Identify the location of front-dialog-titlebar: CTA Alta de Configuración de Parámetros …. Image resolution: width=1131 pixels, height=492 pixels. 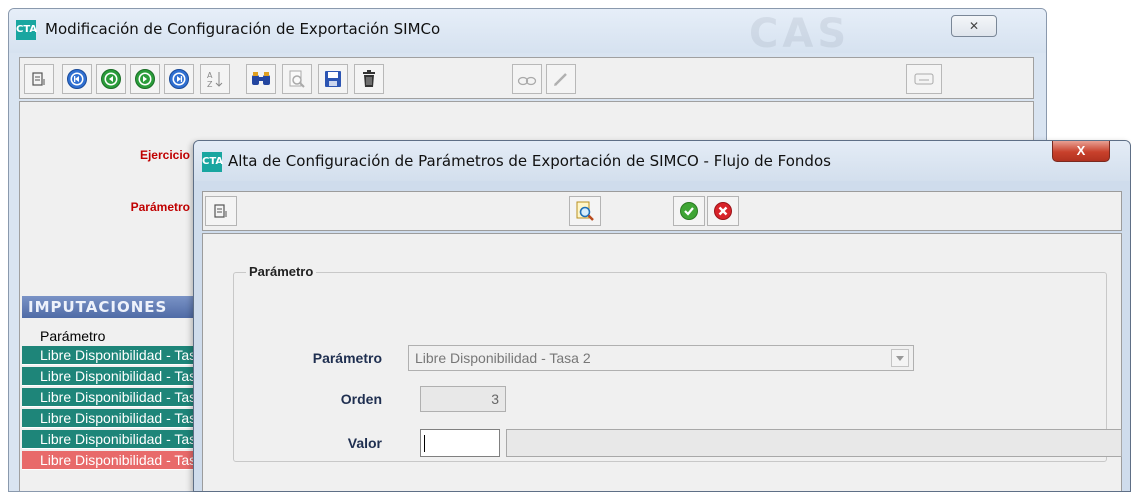
(662, 161).